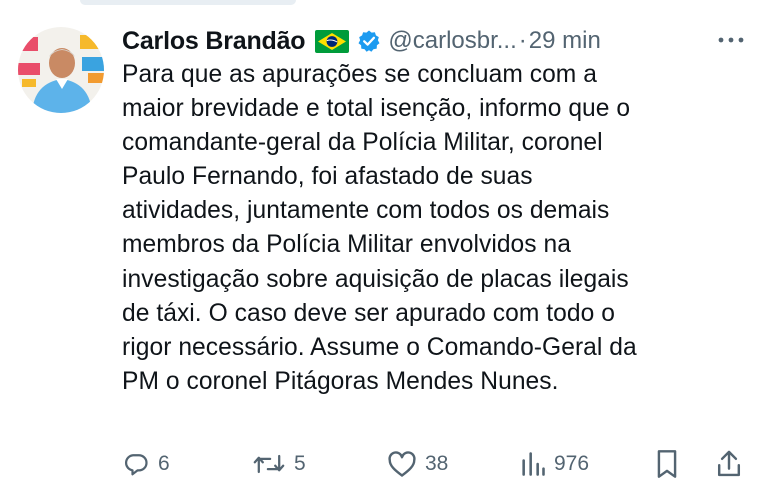  Describe the element at coordinates (731, 40) in the screenshot. I see `more-options-icon` at that location.